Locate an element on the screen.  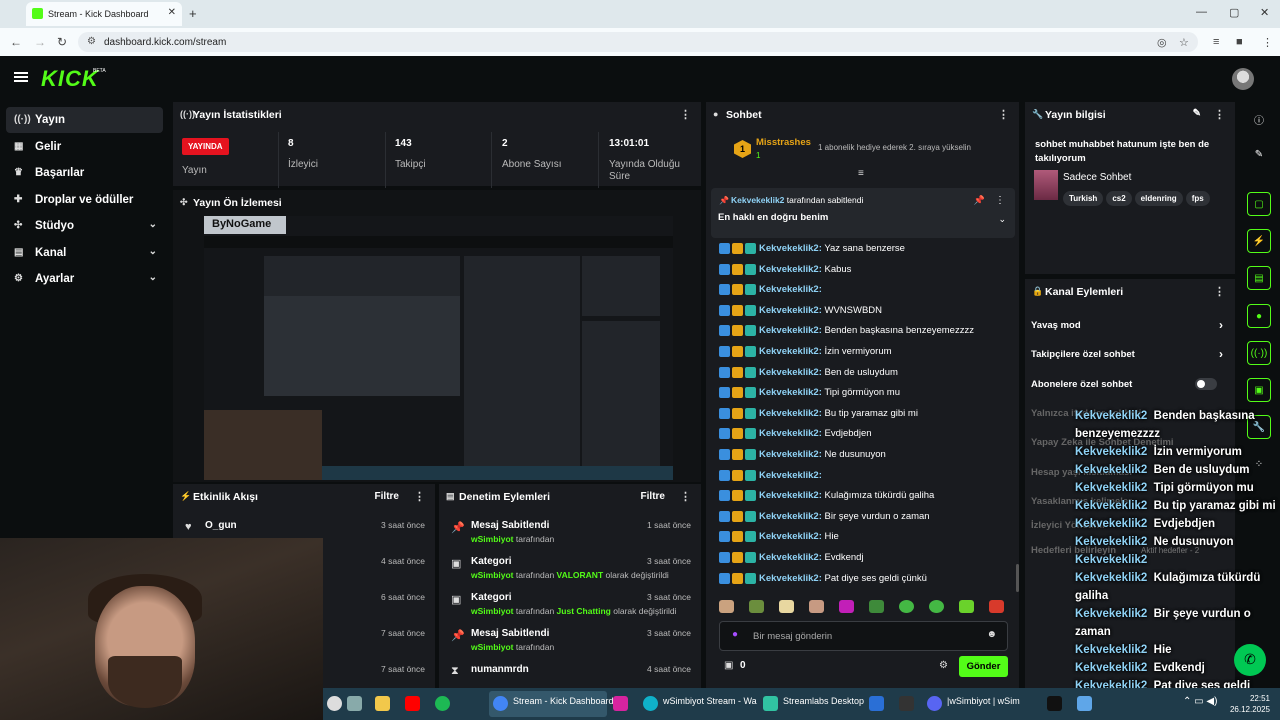
action-subscribers-only: Abonelere özel sohbet is located at coordinates (1131, 384).